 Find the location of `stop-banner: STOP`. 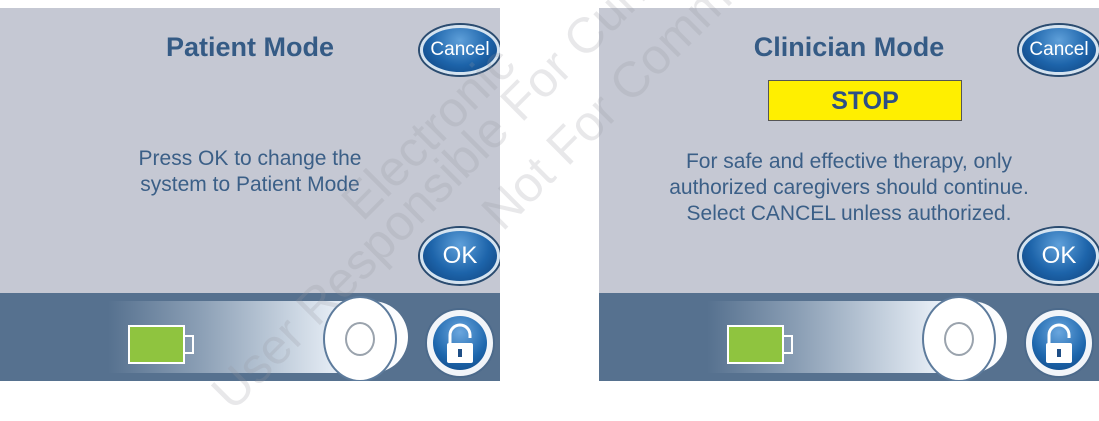

stop-banner: STOP is located at coordinates (865, 100).